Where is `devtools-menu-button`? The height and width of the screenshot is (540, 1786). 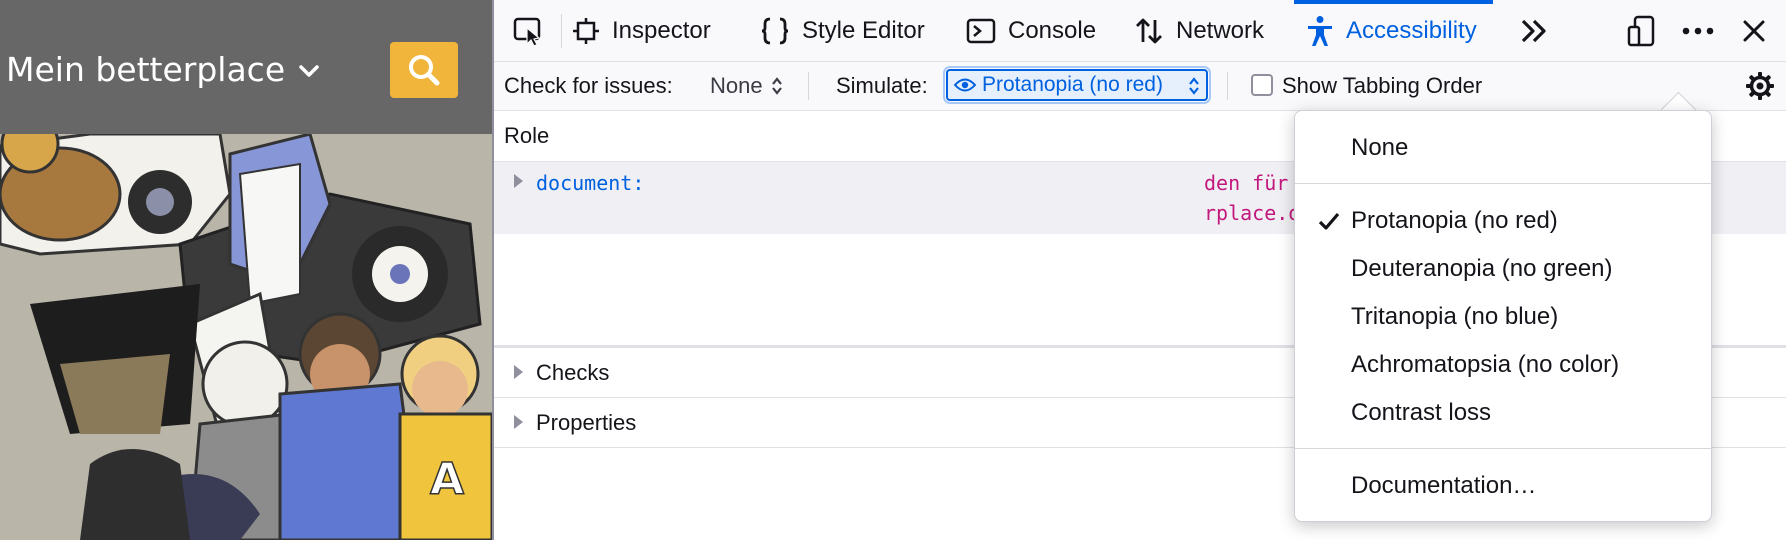
devtools-menu-button is located at coordinates (1698, 30).